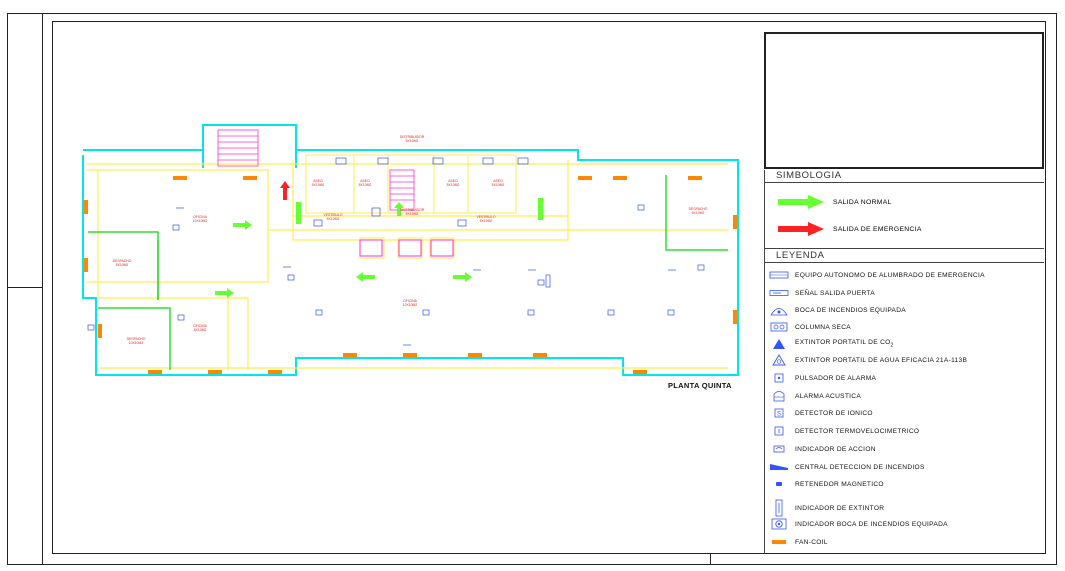 This screenshot has height=571, width=1065. What do you see at coordinates (904, 378) in the screenshot?
I see `legend-item-alarm-button: PULSADOR DE ALARMA` at bounding box center [904, 378].